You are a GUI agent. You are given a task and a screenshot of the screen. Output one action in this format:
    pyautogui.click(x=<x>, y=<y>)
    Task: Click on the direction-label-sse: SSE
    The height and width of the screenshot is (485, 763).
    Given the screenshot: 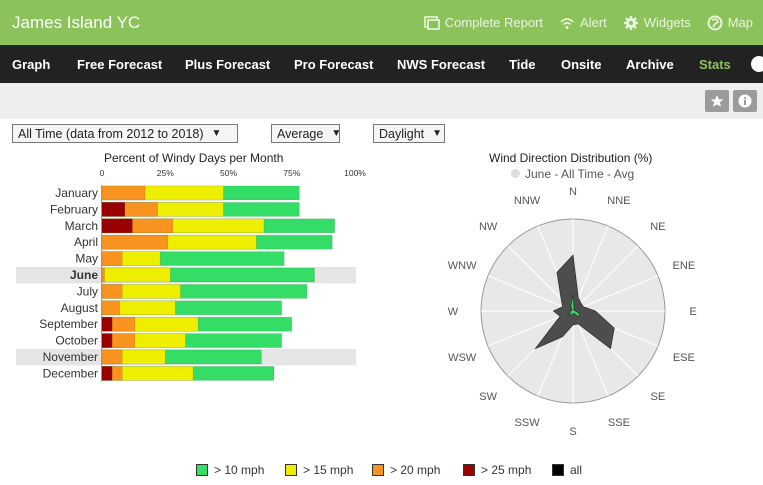 What is the action you would take?
    pyautogui.click(x=619, y=423)
    